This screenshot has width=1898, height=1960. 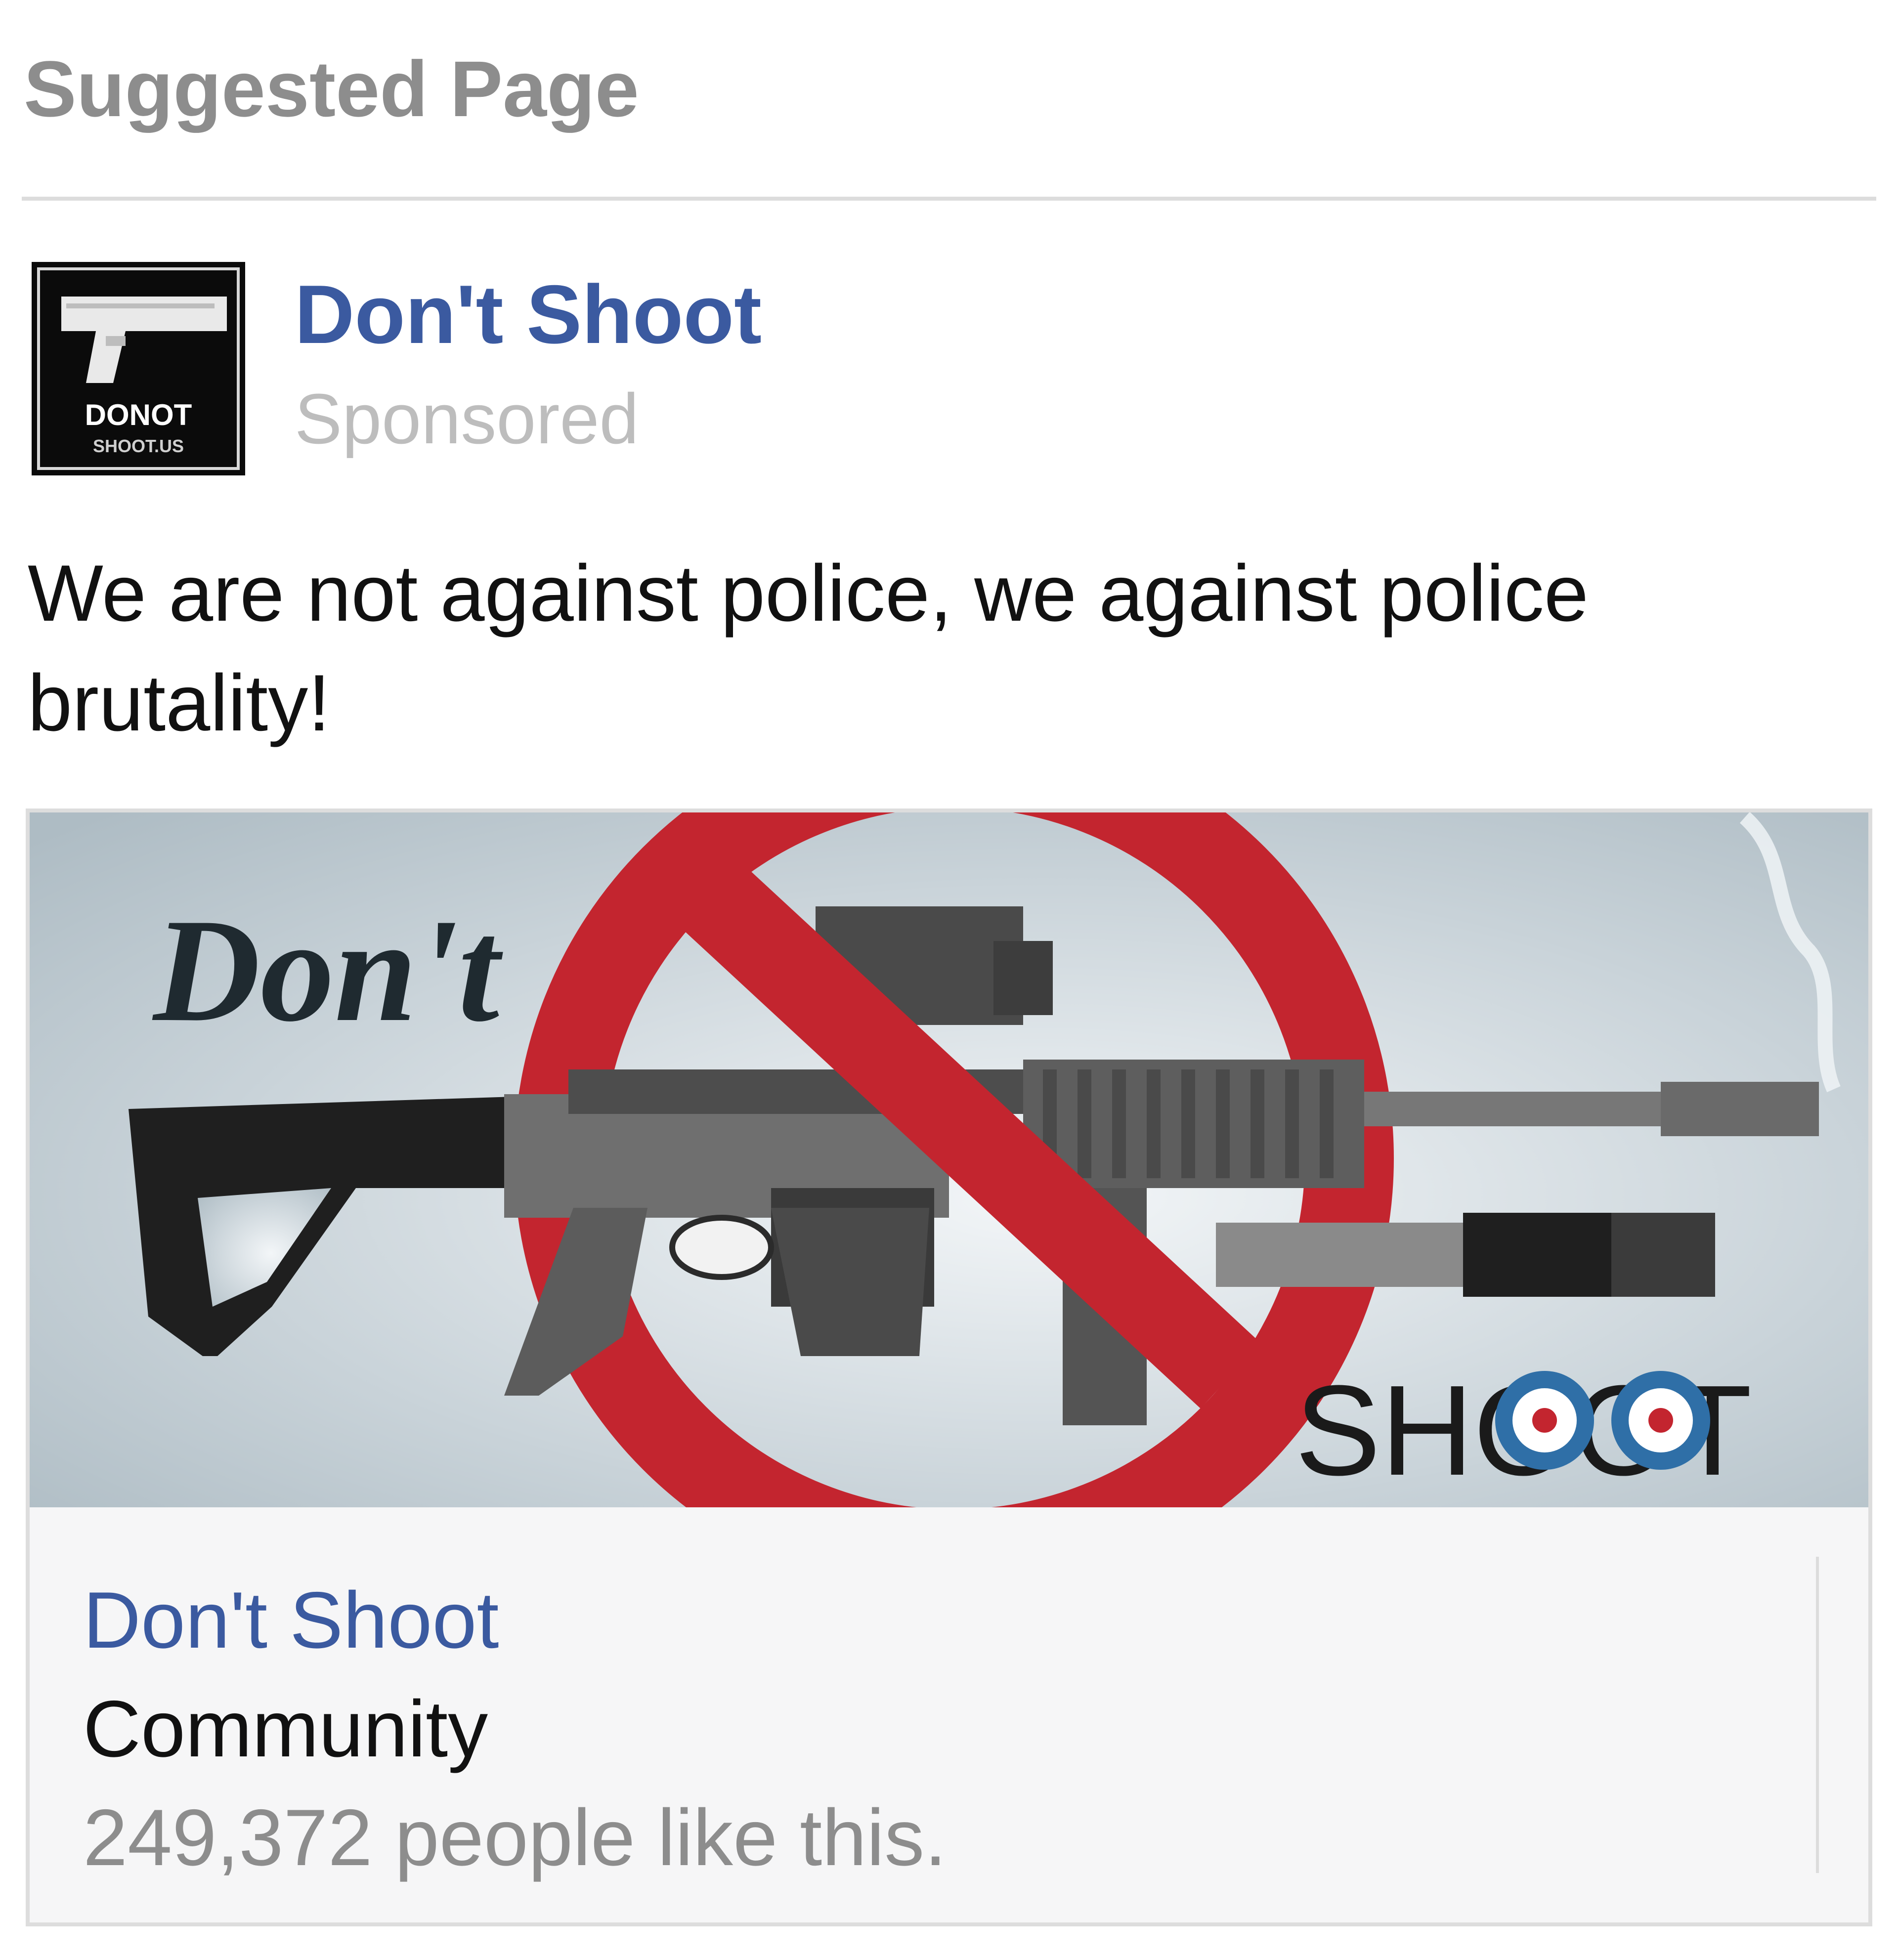 What do you see at coordinates (515, 1838) in the screenshot?
I see `ad-likes-count: 249,372 people like this.` at bounding box center [515, 1838].